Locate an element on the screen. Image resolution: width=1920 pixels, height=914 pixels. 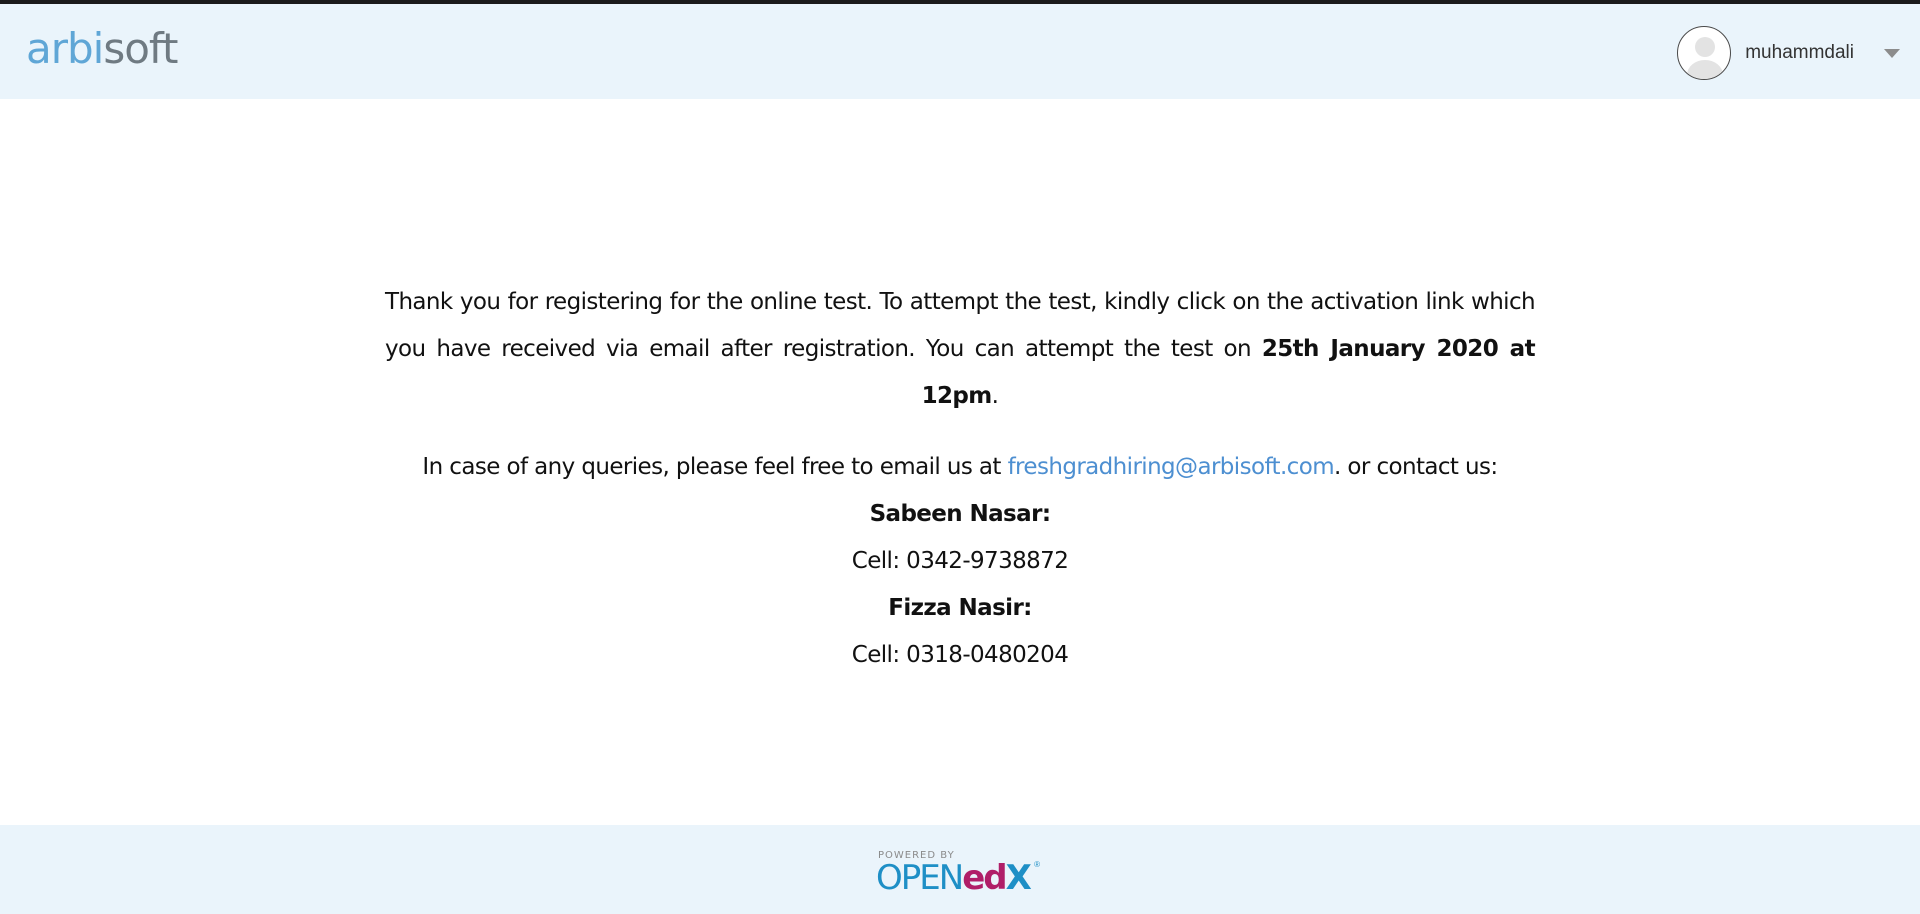
contact-name: Sabeen Nasar: is located at coordinates (960, 514).